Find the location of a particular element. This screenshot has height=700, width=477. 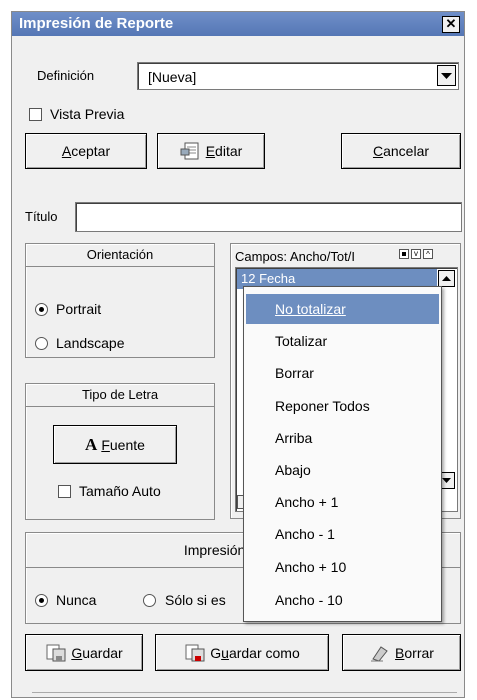

eraser-icon is located at coordinates (379, 653).